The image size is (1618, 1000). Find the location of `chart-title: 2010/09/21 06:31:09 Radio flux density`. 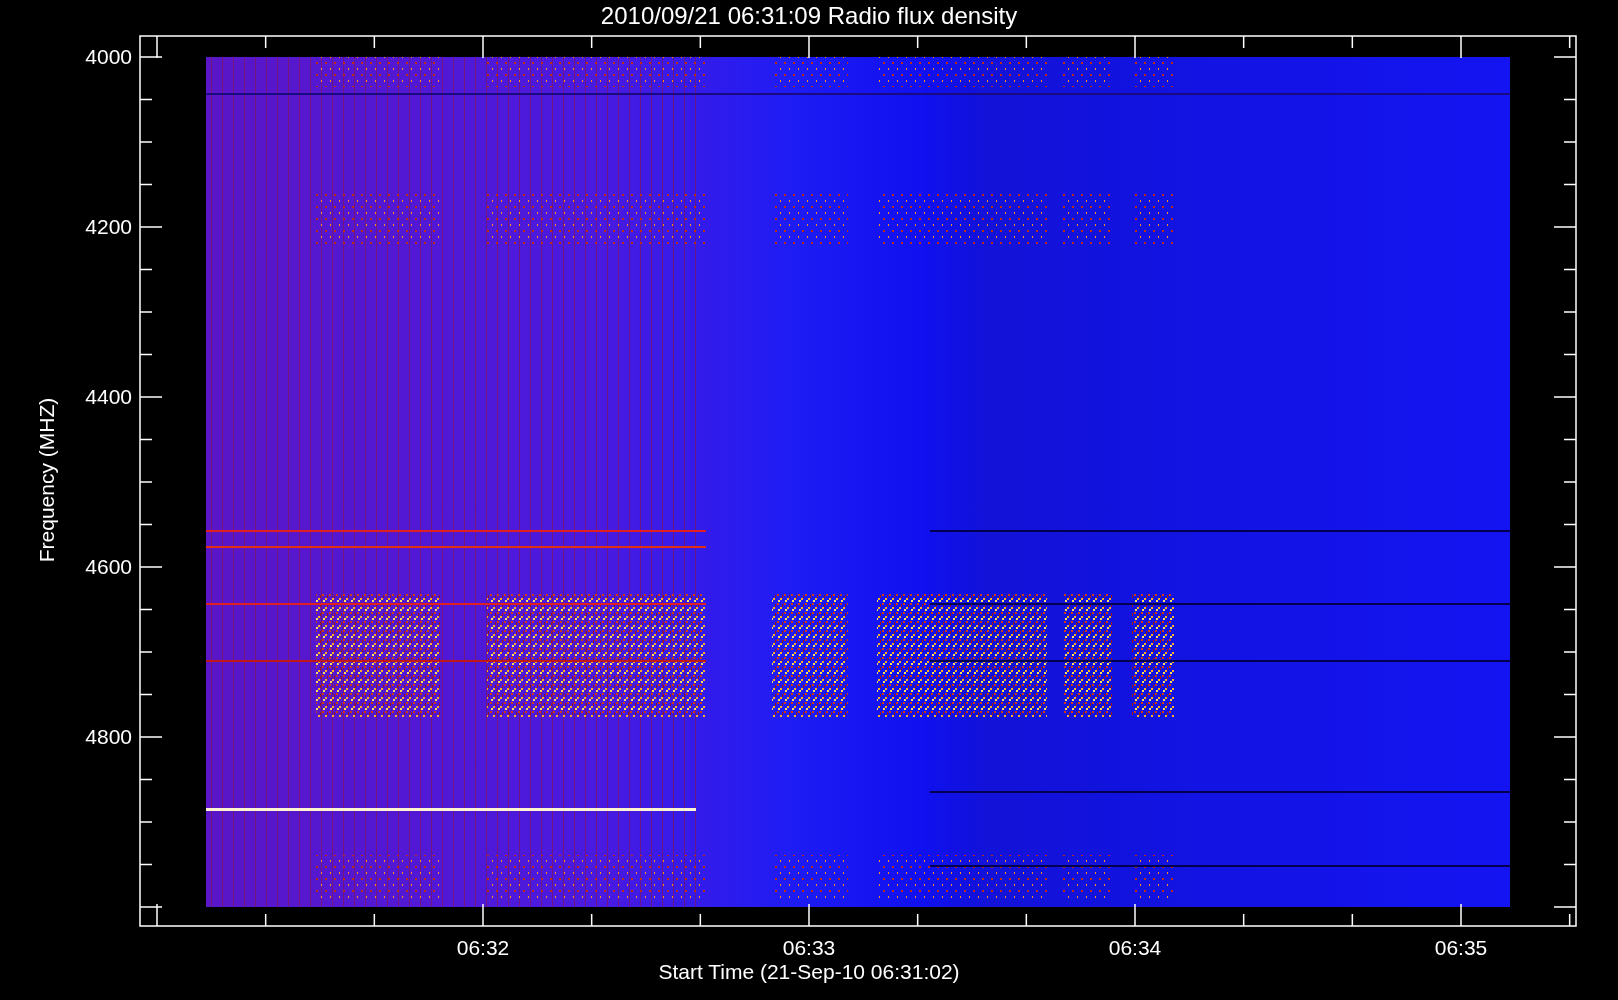

chart-title: 2010/09/21 06:31:09 Radio flux density is located at coordinates (809, 15).